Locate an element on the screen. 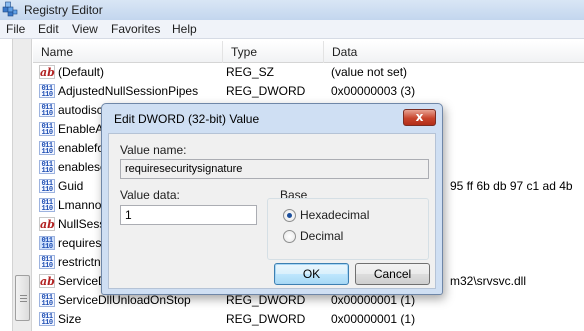 This screenshot has width=584, height=331. scrollbar-thumb is located at coordinates (22, 298).